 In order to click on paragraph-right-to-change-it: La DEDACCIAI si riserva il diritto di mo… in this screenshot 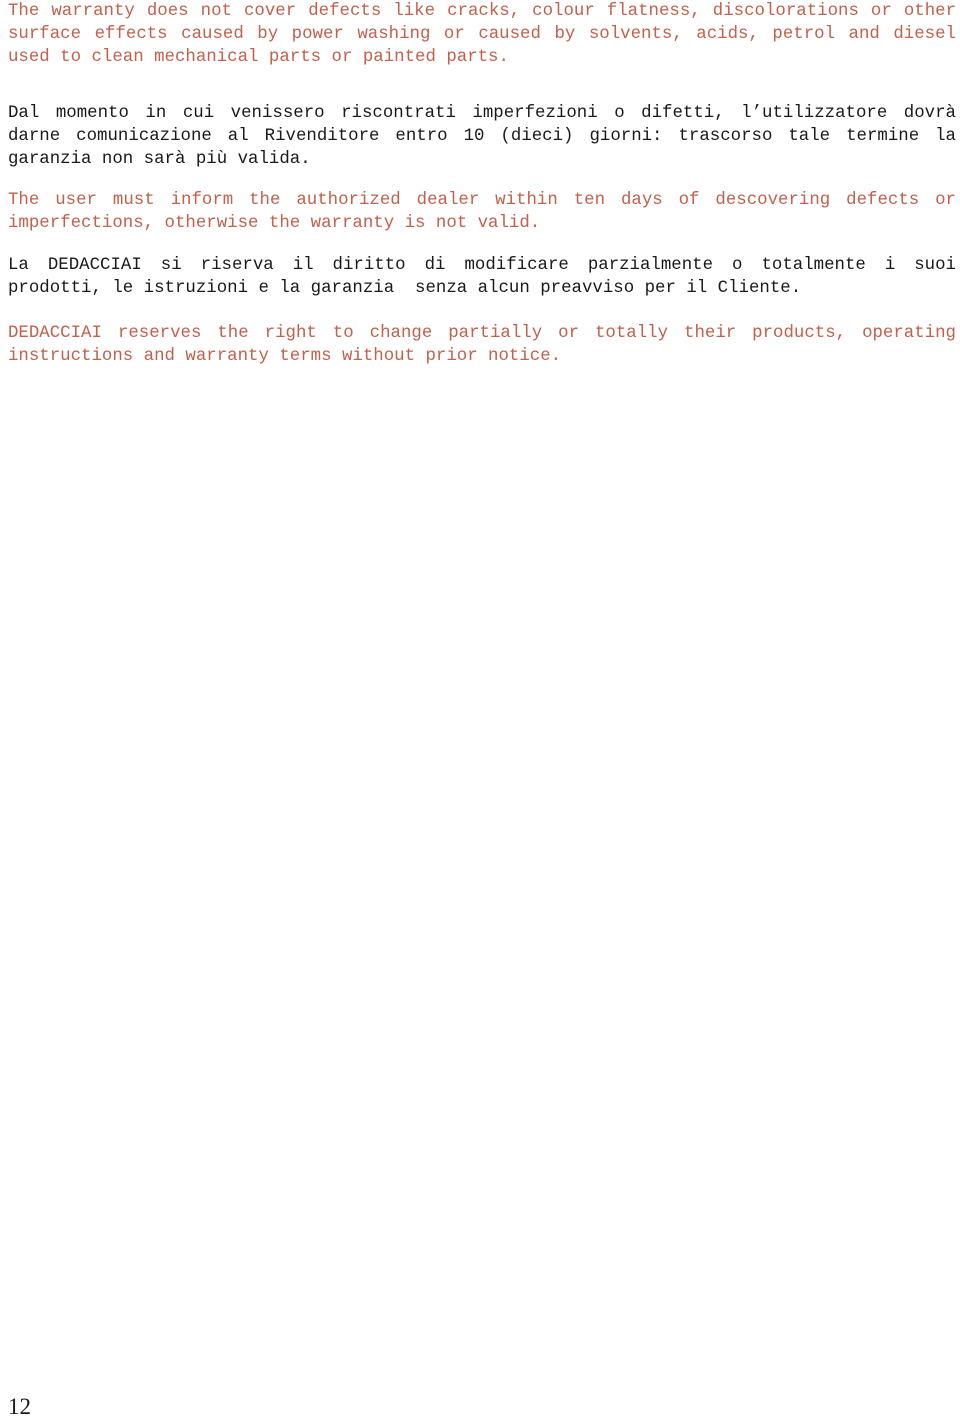, I will do `click(482, 277)`.